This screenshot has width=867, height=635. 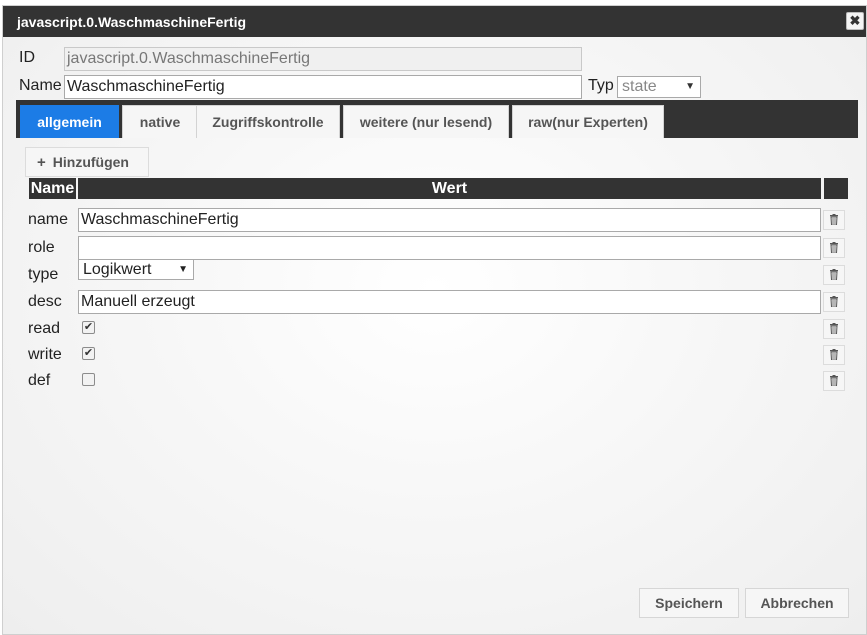 What do you see at coordinates (132, 22) in the screenshot?
I see `dialog-title: javascript.0.WaschmaschineFertig` at bounding box center [132, 22].